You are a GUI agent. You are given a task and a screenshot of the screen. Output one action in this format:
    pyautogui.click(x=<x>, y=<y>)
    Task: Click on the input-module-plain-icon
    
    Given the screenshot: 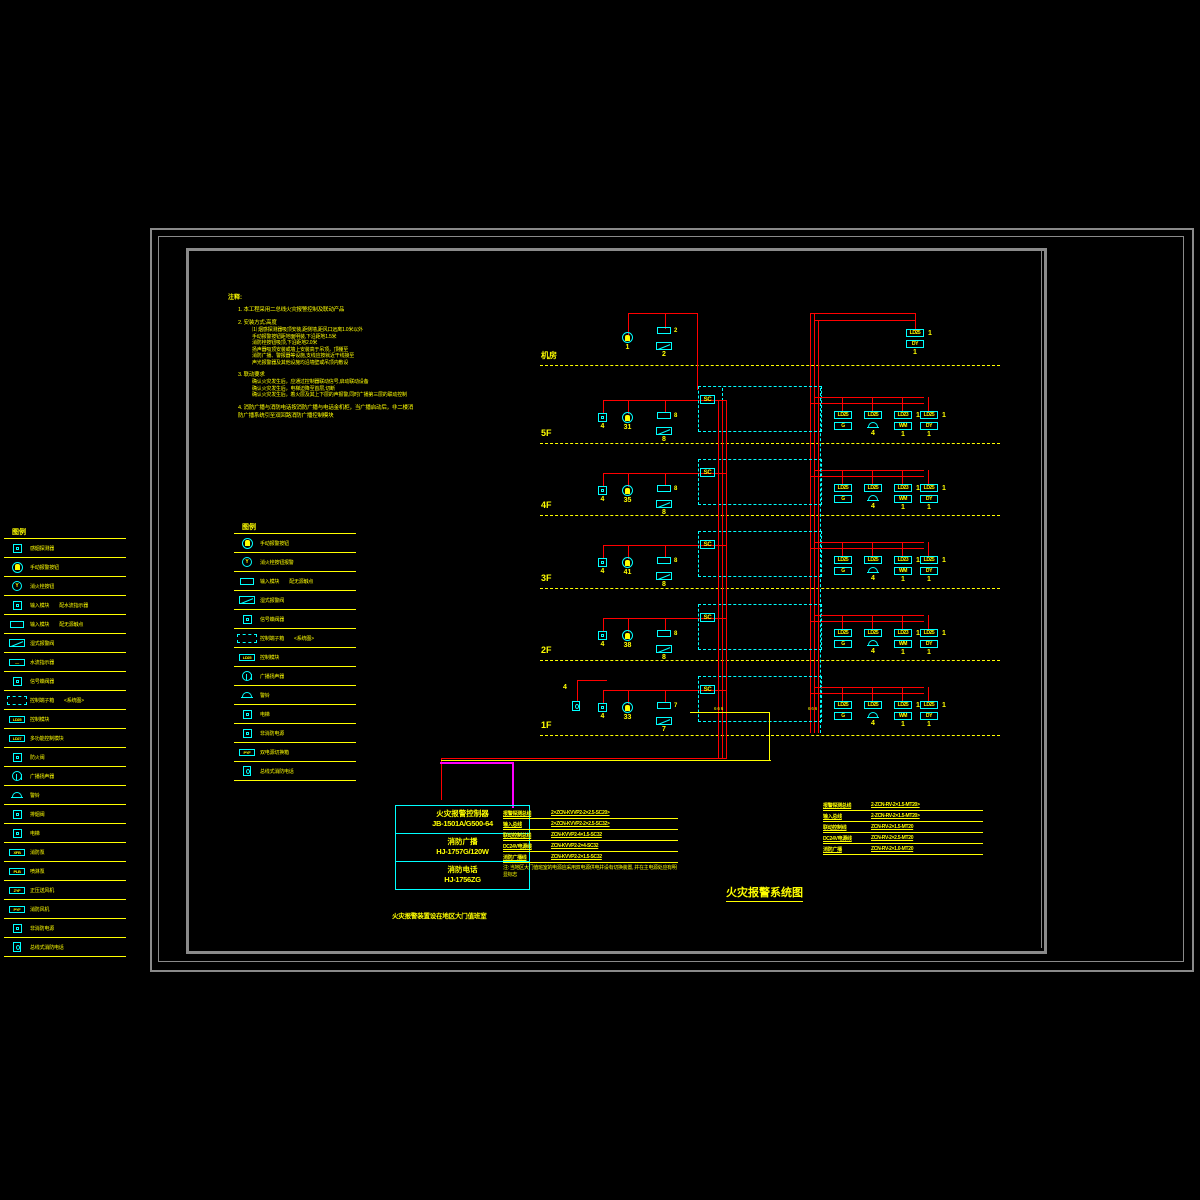 What is the action you would take?
    pyautogui.click(x=17, y=624)
    